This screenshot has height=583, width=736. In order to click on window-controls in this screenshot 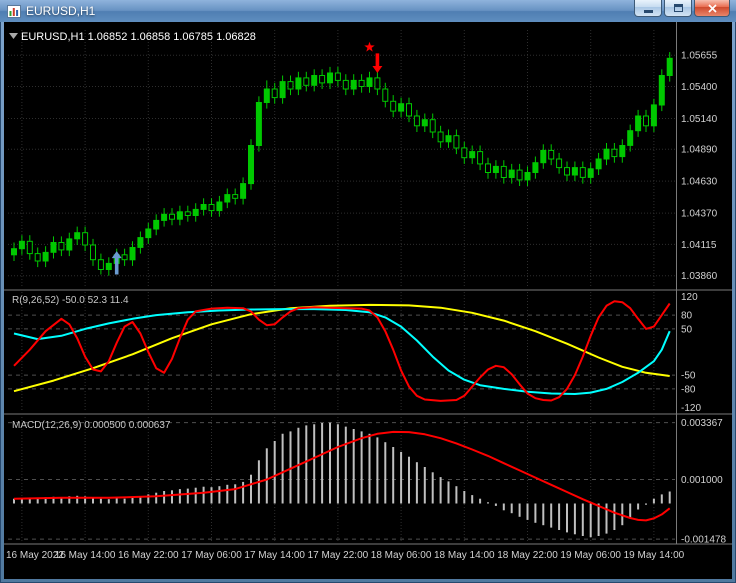, I will do `click(684, 8)`.